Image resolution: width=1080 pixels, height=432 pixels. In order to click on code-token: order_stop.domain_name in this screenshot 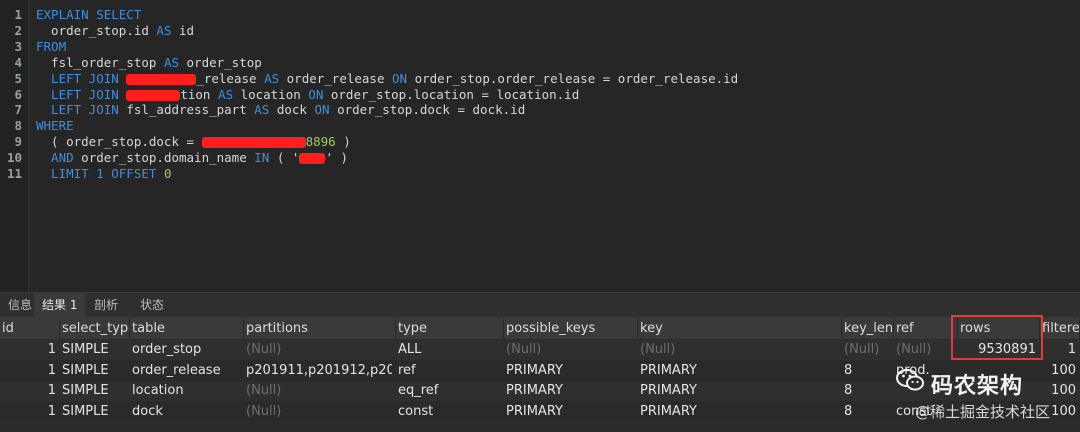, I will do `click(164, 158)`.